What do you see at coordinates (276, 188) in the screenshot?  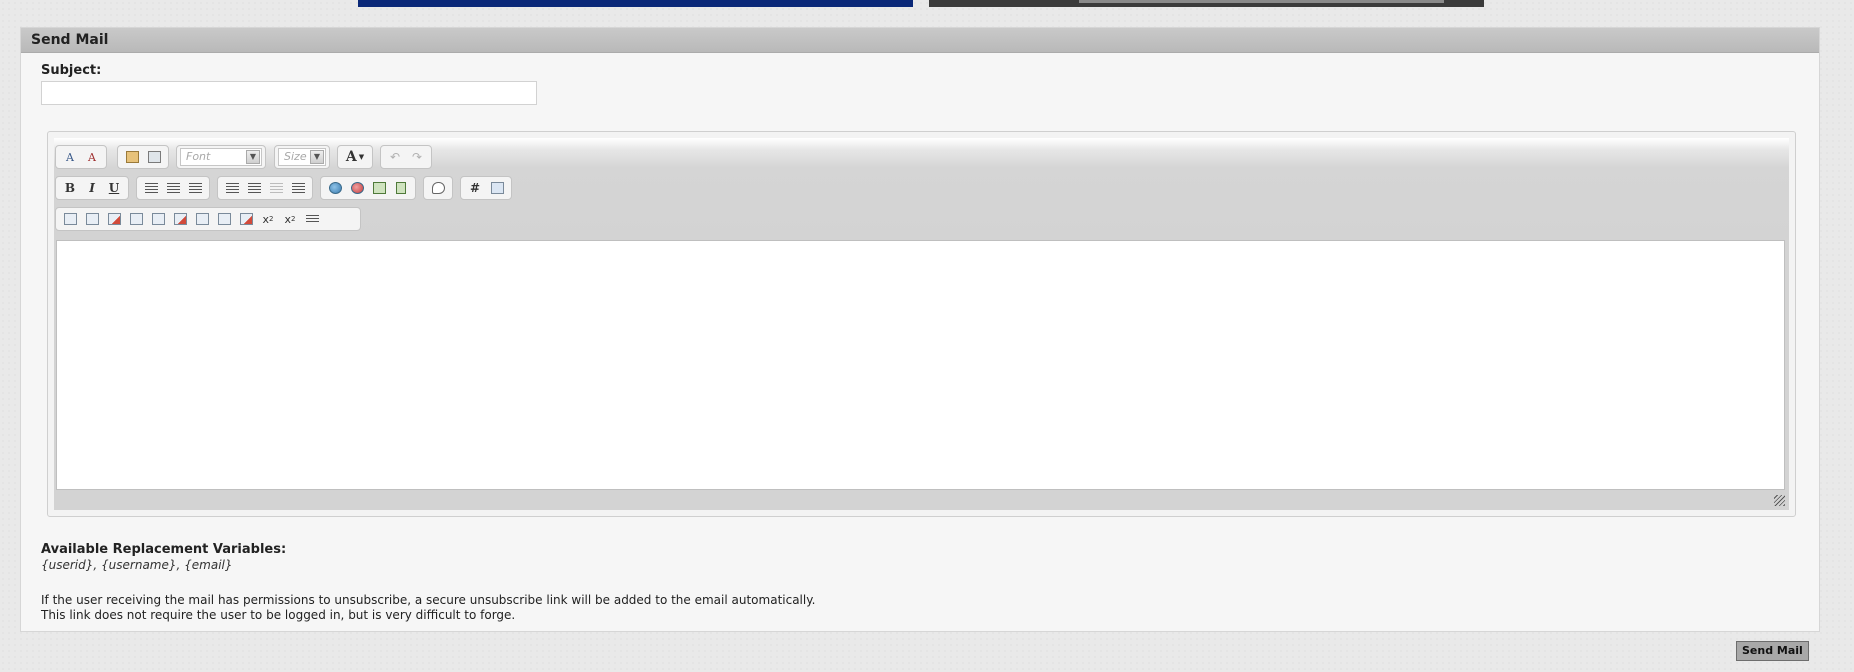 I see `outdent-icon` at bounding box center [276, 188].